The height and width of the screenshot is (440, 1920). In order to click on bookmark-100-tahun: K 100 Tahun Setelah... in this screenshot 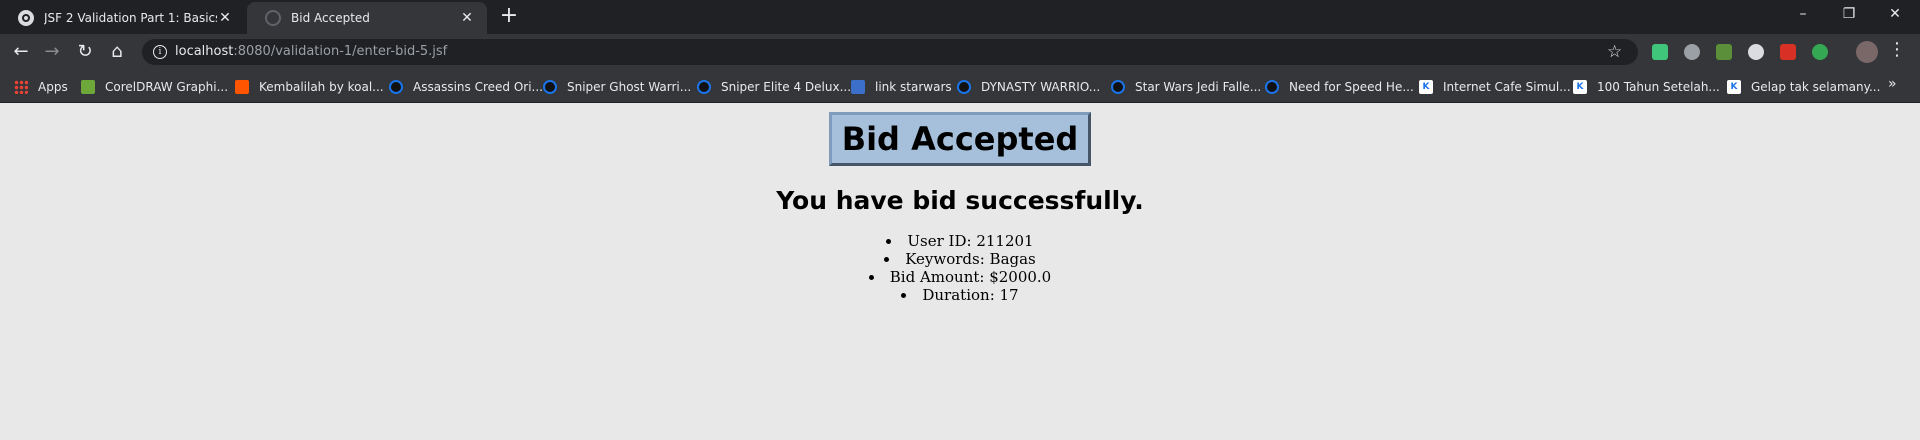, I will do `click(1646, 87)`.